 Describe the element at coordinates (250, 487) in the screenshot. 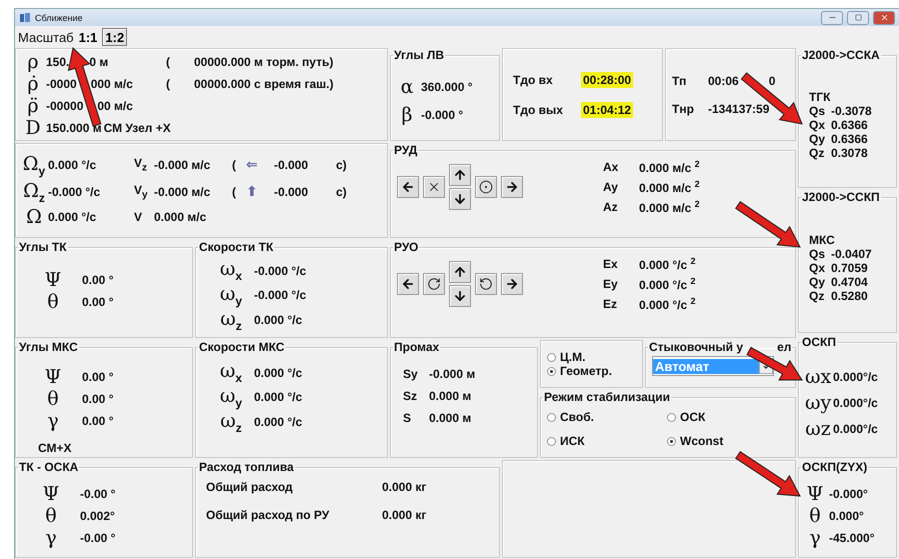

I see `field-label: Общий расход` at that location.